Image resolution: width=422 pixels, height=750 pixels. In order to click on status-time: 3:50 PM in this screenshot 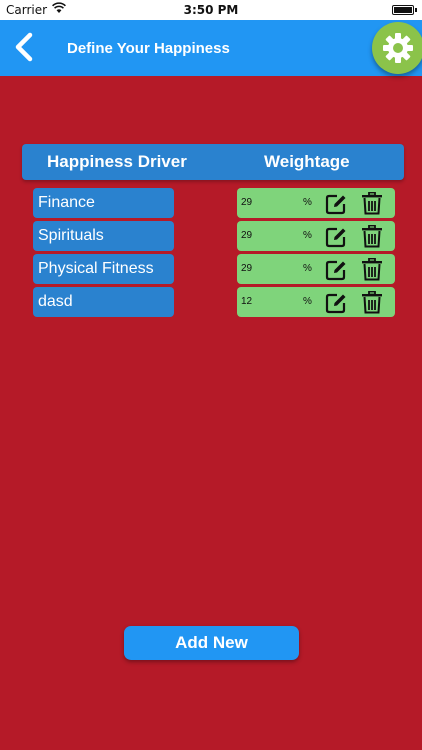, I will do `click(211, 10)`.